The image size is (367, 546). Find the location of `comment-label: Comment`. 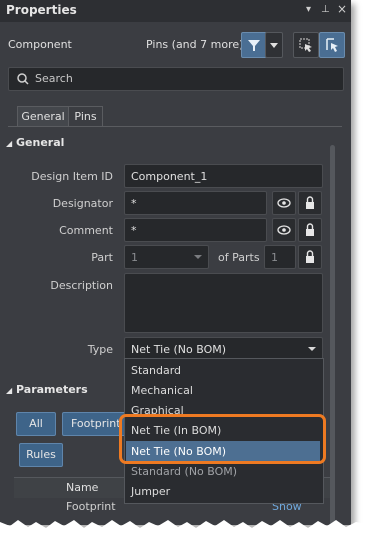

comment-label: Comment is located at coordinates (86, 230).